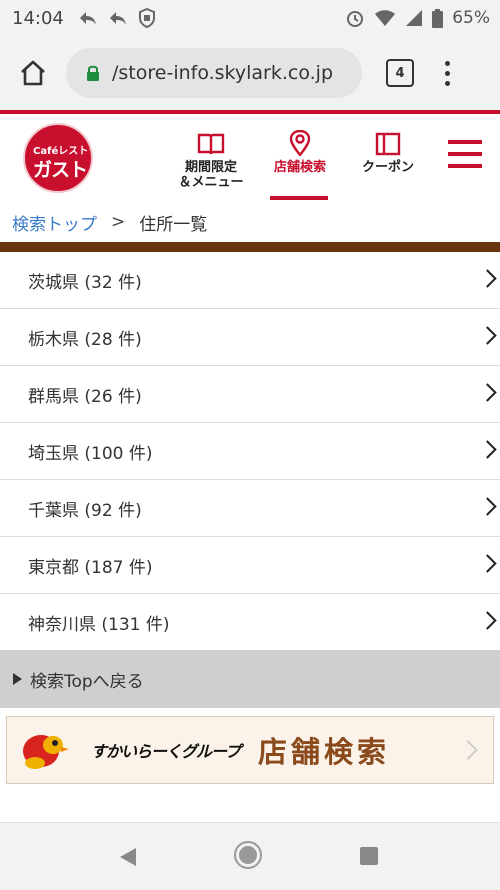 The height and width of the screenshot is (890, 500). Describe the element at coordinates (166, 751) in the screenshot. I see `banner-group-name: すかいらーくグループ` at that location.